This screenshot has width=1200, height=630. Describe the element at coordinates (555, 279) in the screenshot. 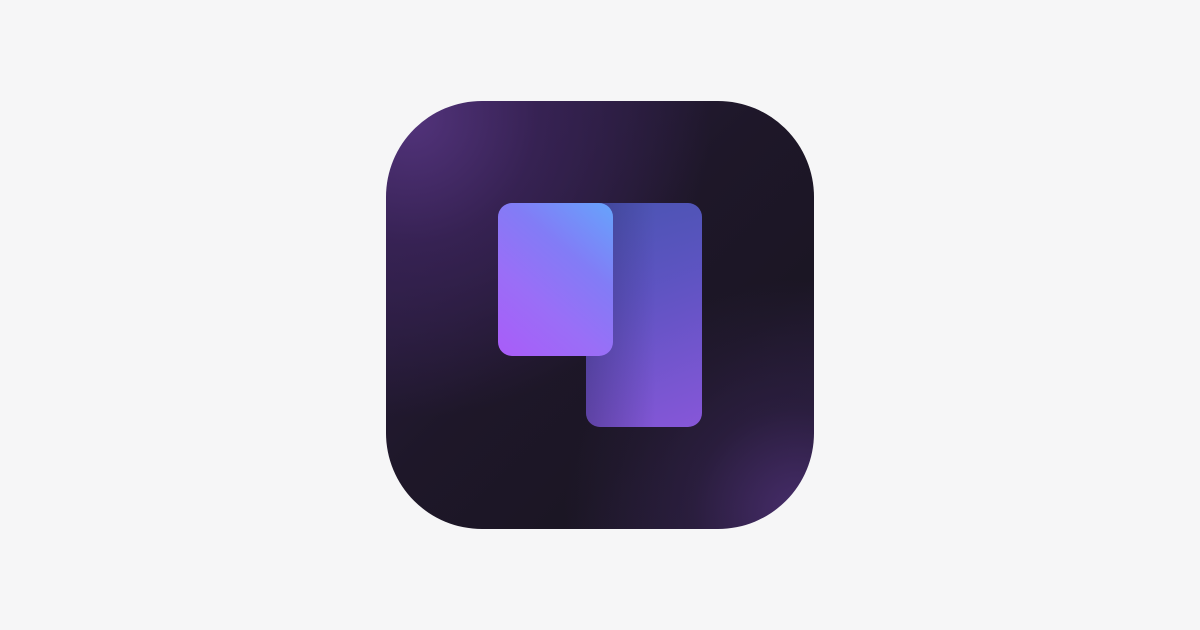

I see `front-card-shape` at that location.